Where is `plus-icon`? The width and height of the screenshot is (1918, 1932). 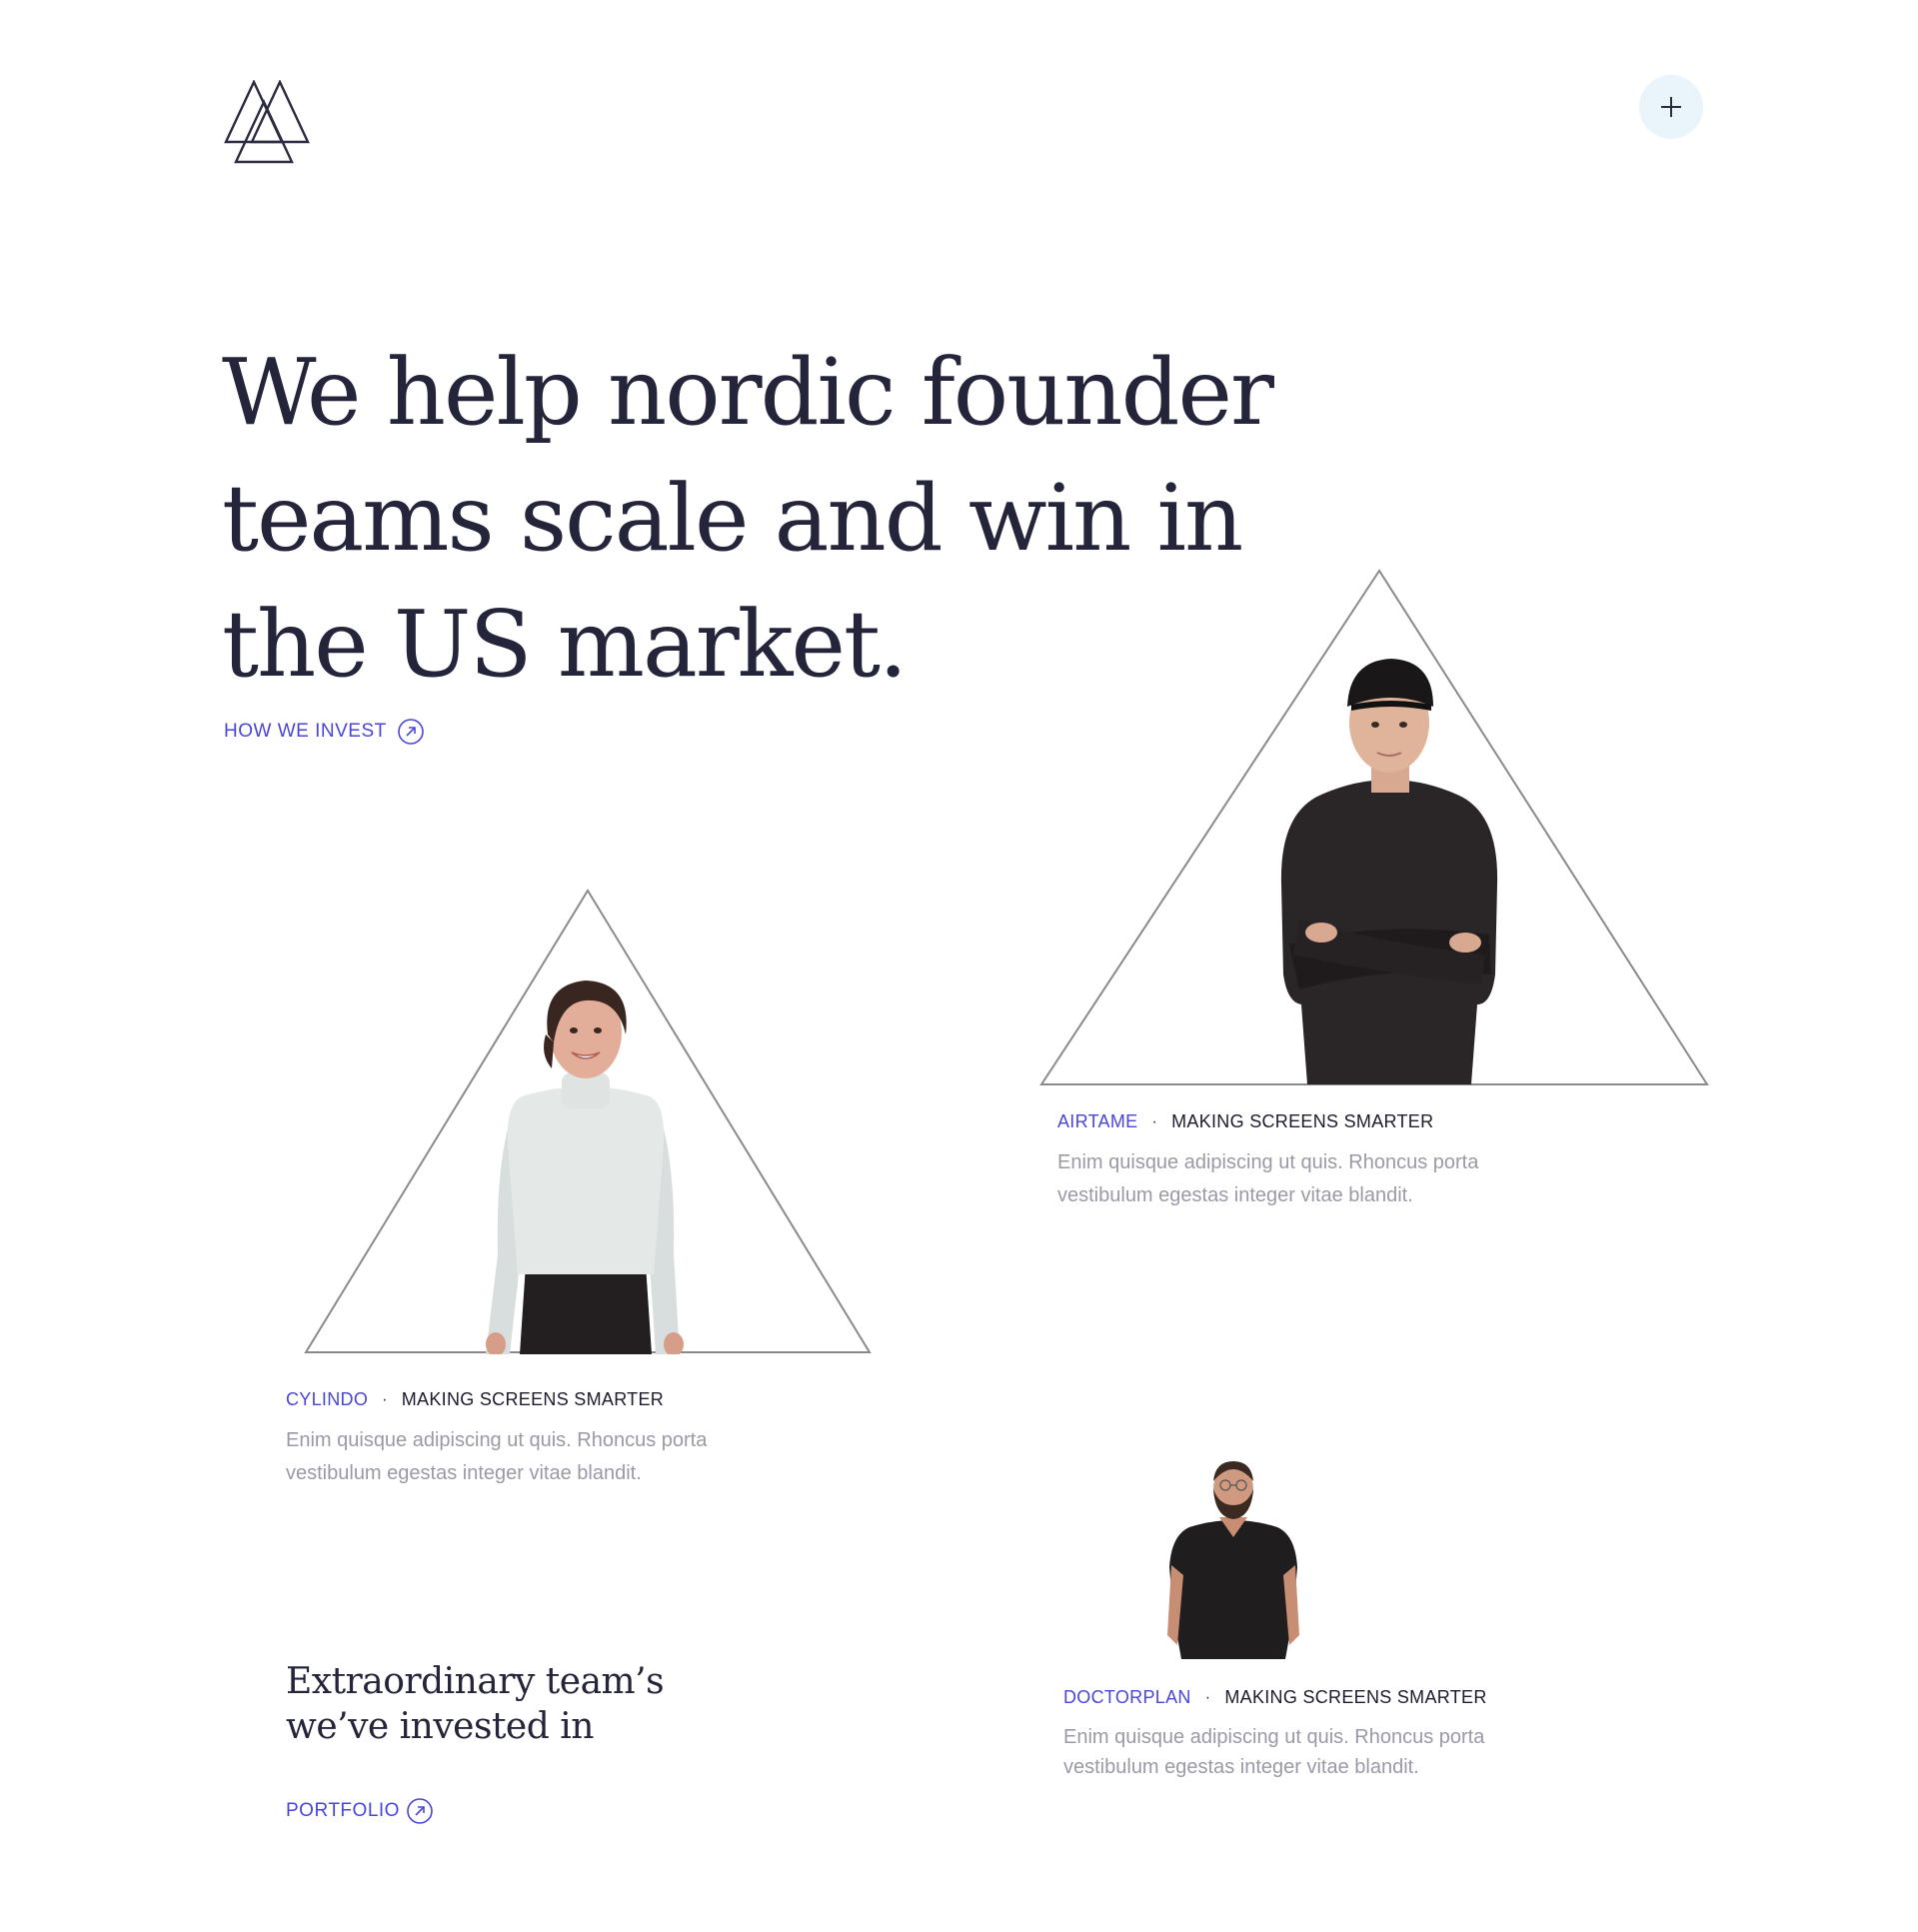
plus-icon is located at coordinates (1671, 107).